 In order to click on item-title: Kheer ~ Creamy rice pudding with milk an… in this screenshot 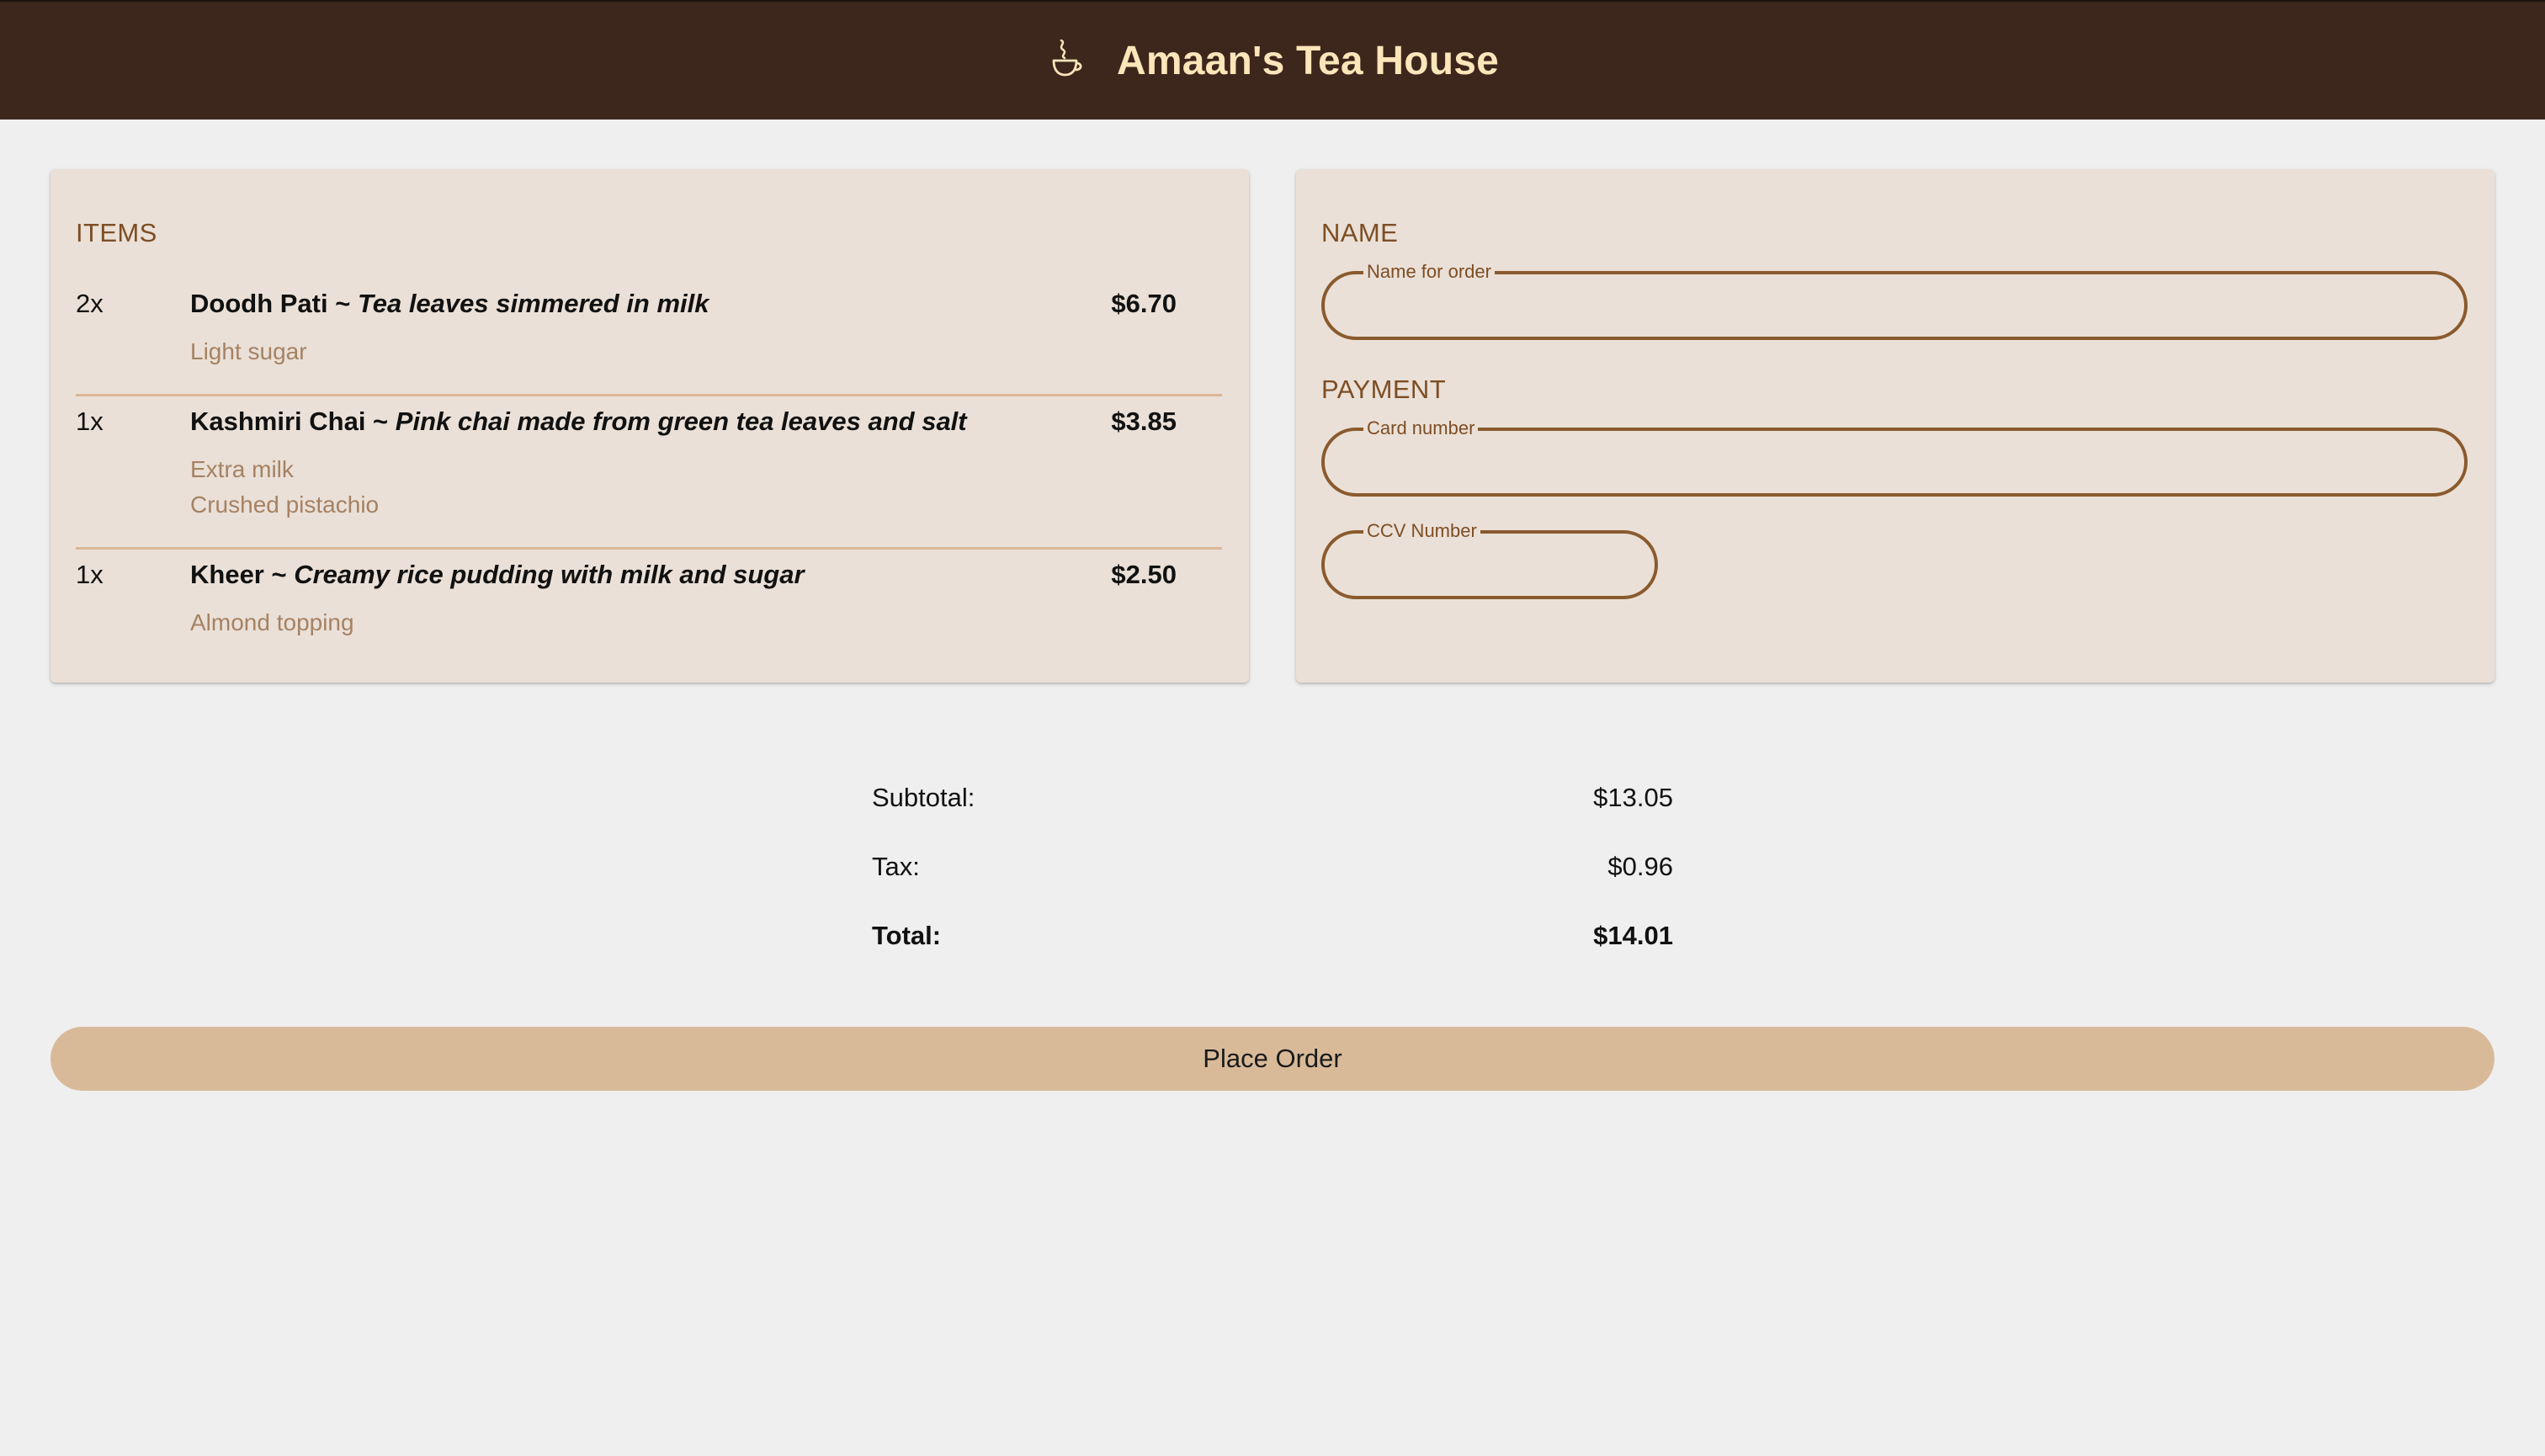, I will do `click(498, 575)`.